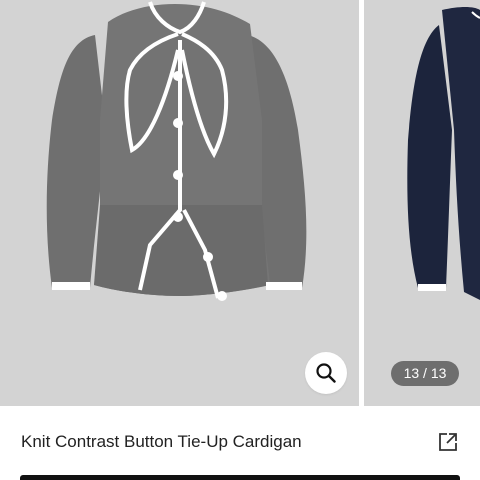  What do you see at coordinates (240, 477) in the screenshot?
I see `add-to-bag-bar` at bounding box center [240, 477].